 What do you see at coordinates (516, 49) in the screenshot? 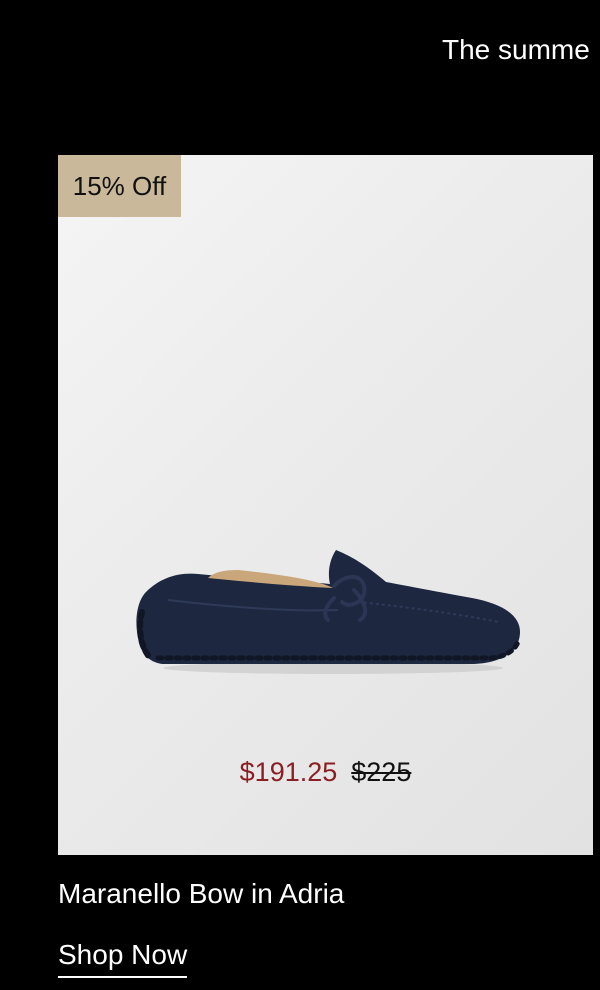
I see `announcement-text: The summe` at bounding box center [516, 49].